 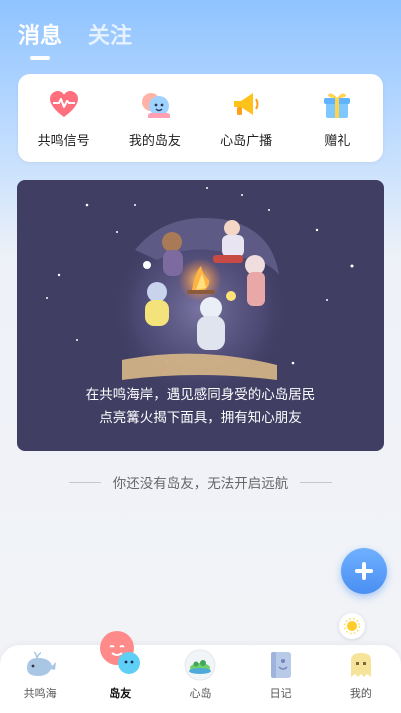 I want to click on quick-action-label: 赠礼, so click(x=337, y=141).